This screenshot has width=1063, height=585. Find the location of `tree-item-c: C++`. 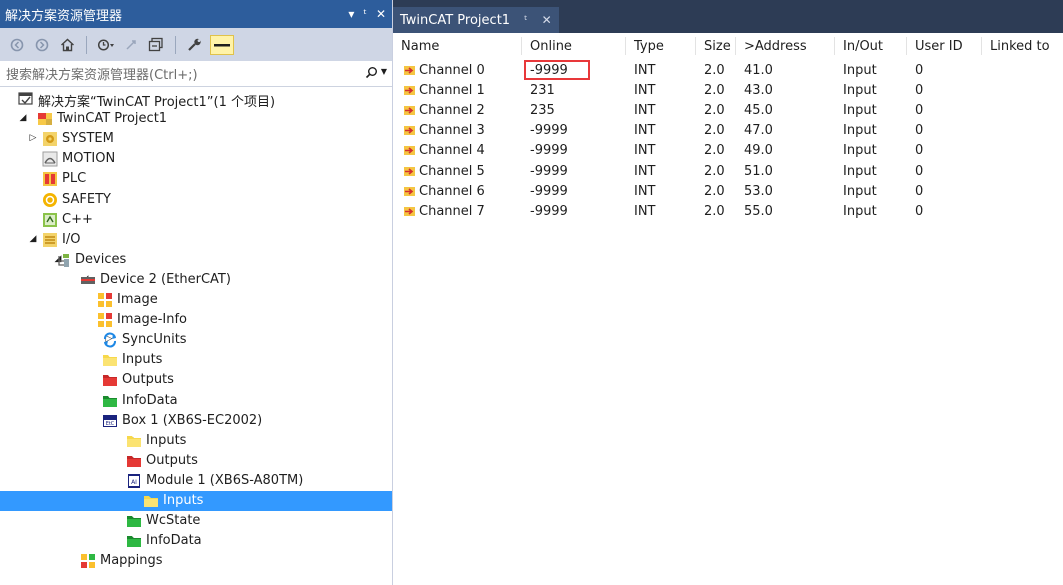

tree-item-c: C++ is located at coordinates (196, 220).